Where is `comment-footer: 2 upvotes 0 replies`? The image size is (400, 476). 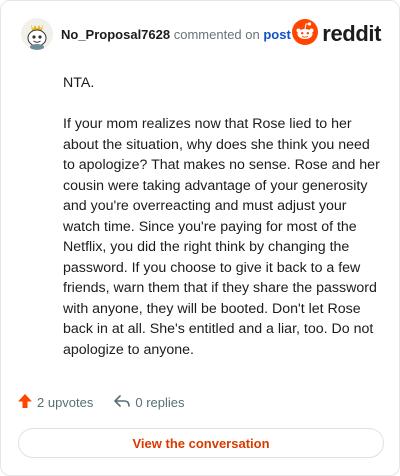 comment-footer: 2 upvotes 0 replies is located at coordinates (101, 402).